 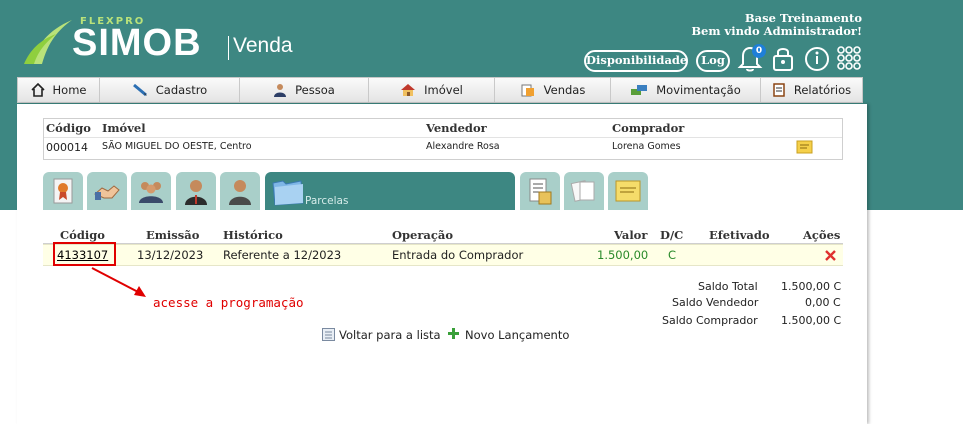 I want to click on availability-button: Disponibilidade, so click(x=636, y=61).